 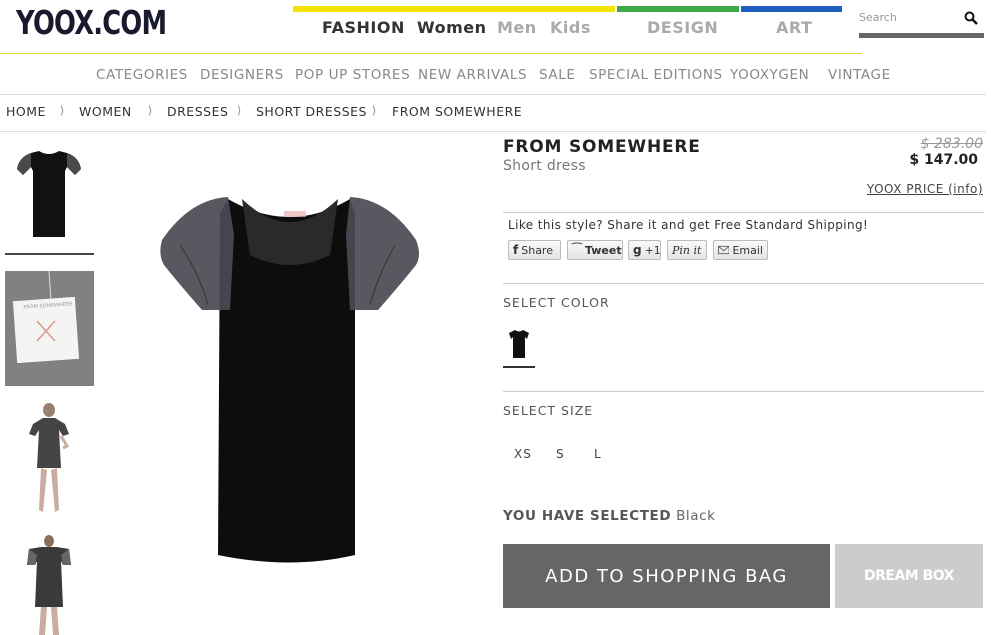 I want to click on original-price: $ 283.00, so click(x=951, y=144).